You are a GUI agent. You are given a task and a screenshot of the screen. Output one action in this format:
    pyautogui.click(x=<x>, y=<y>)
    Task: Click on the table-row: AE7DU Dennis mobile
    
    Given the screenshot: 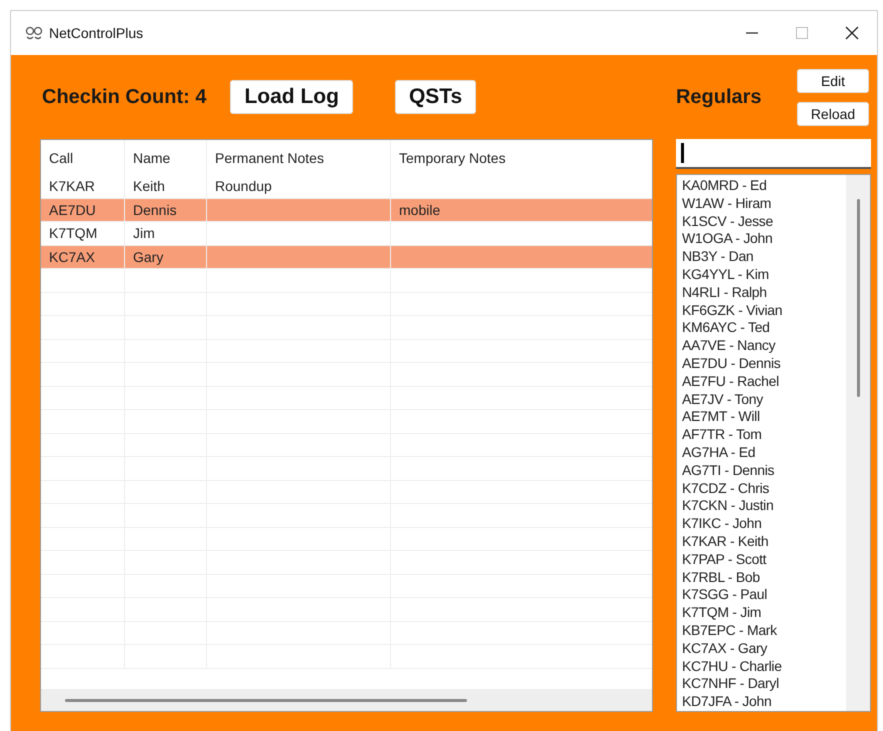 What is the action you would take?
    pyautogui.click(x=346, y=210)
    